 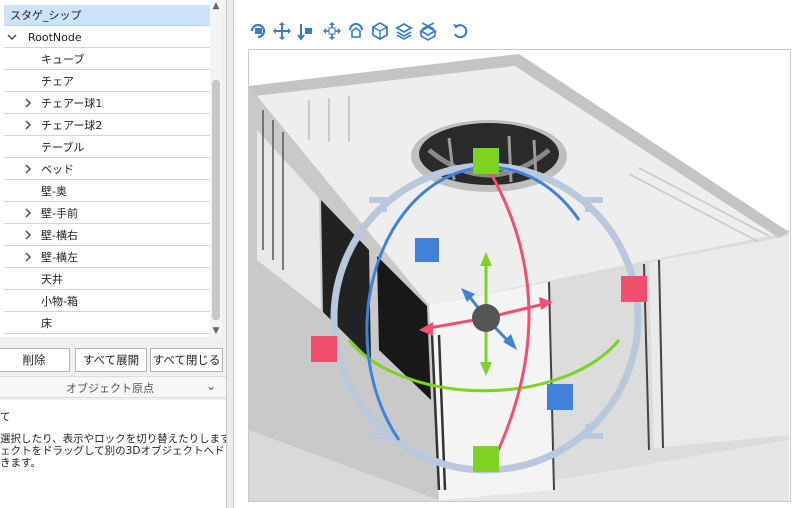 I want to click on collapse-all-button: すべて閉じる, so click(x=186, y=360).